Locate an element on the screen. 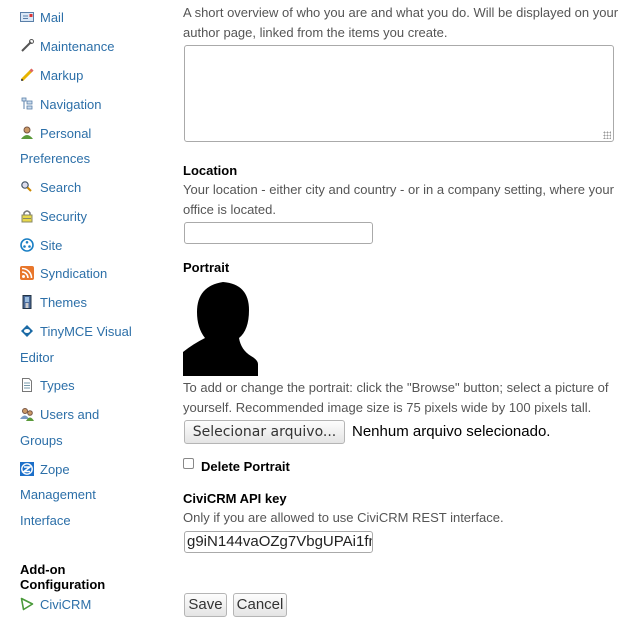 The image size is (640, 640). sidebar-item-types: Types is located at coordinates (47, 386).